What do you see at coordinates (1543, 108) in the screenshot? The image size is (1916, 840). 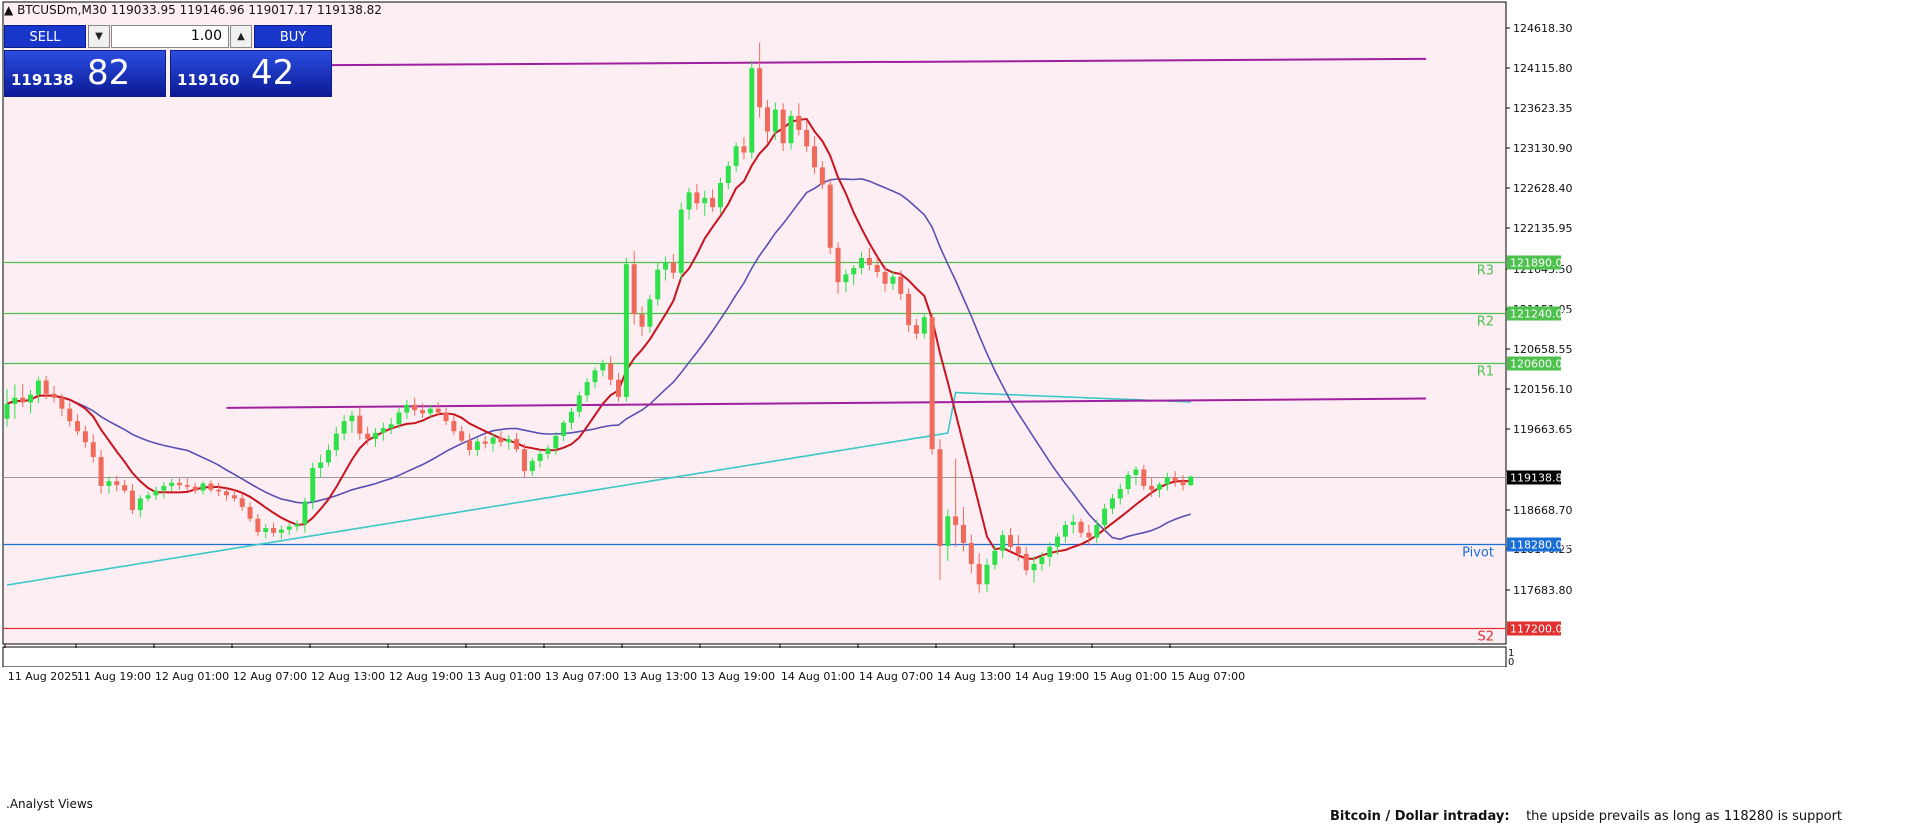 I see `y-tick-label: 123623.35` at bounding box center [1543, 108].